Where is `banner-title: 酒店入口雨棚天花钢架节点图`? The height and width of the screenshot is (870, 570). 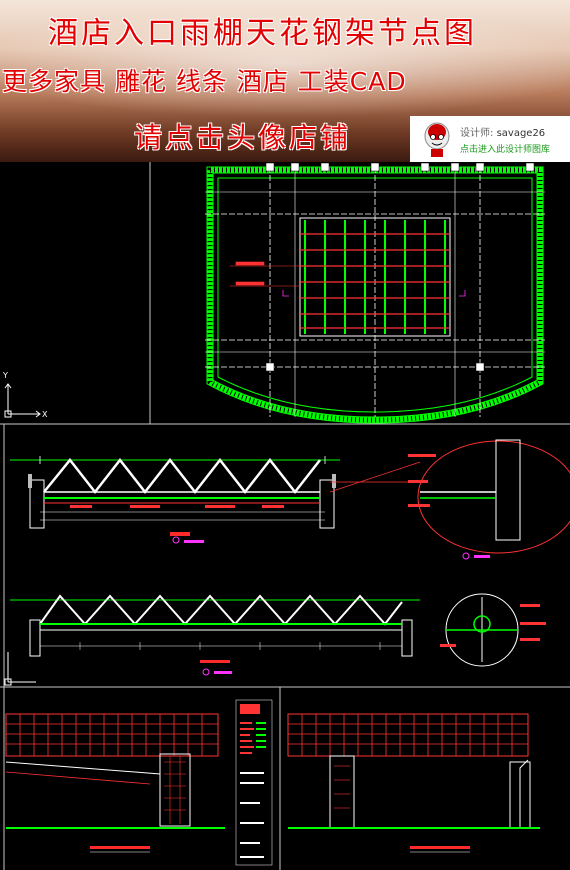 banner-title: 酒店入口雨棚天花钢架节点图 is located at coordinates (262, 33).